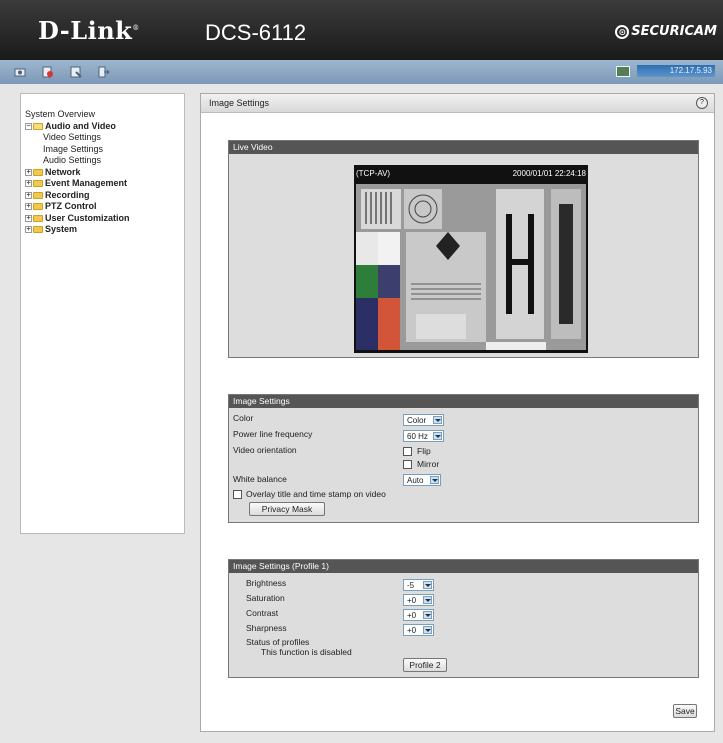  I want to click on mirror-checkbox, so click(407, 464).